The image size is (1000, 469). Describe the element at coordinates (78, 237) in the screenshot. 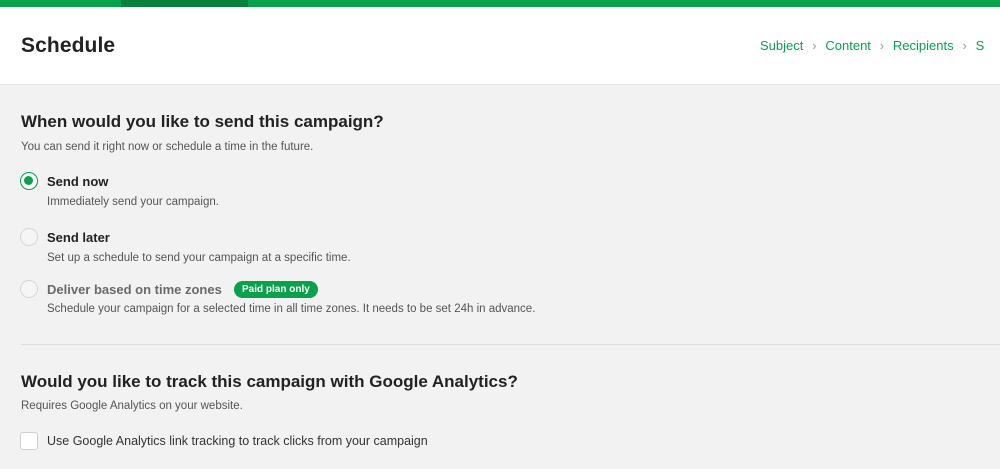

I see `send-later-label: Send later` at that location.